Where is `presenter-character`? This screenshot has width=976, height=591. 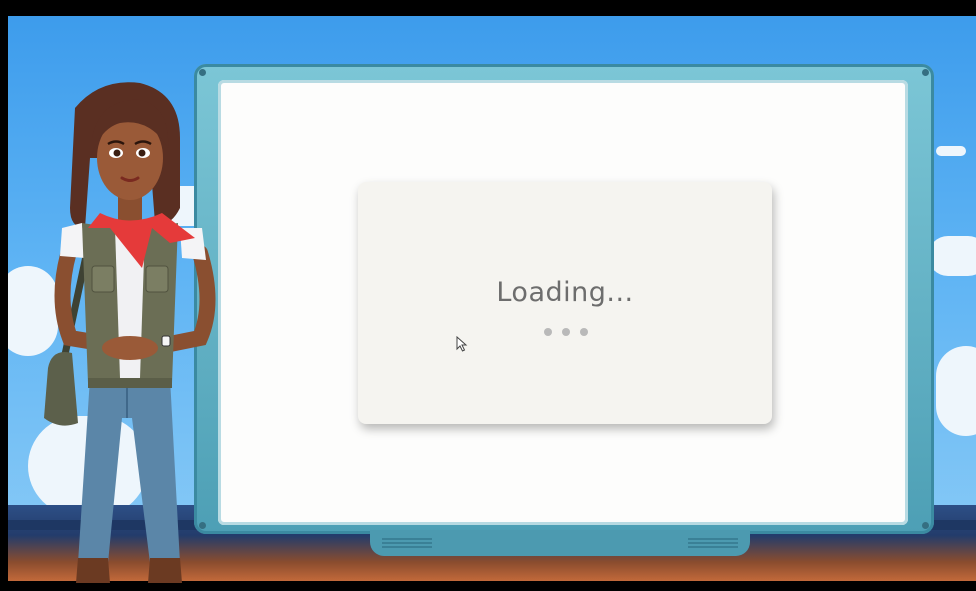
presenter-character is located at coordinates (130, 332).